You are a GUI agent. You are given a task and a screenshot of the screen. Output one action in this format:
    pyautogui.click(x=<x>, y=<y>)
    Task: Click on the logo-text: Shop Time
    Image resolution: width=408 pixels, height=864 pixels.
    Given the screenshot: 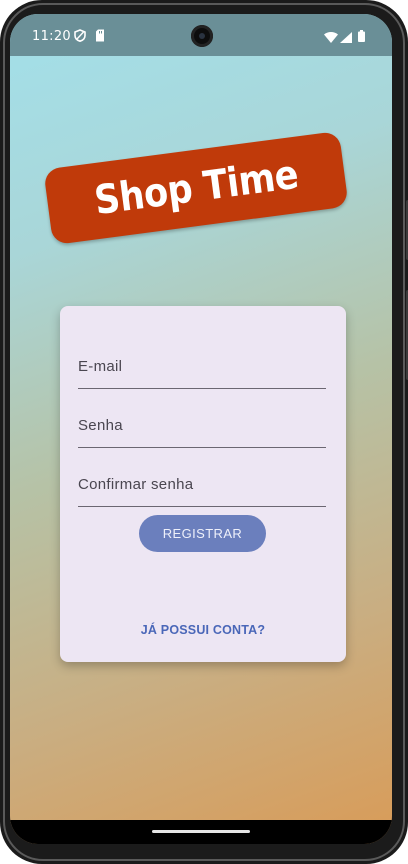 What is the action you would take?
    pyautogui.click(x=196, y=188)
    